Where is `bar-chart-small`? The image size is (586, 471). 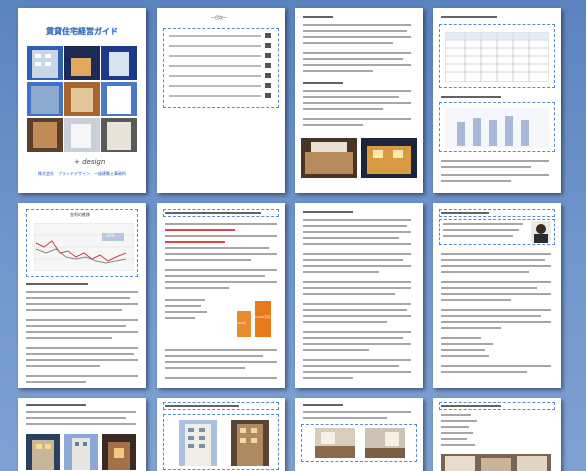 bar-chart-small is located at coordinates (497, 128).